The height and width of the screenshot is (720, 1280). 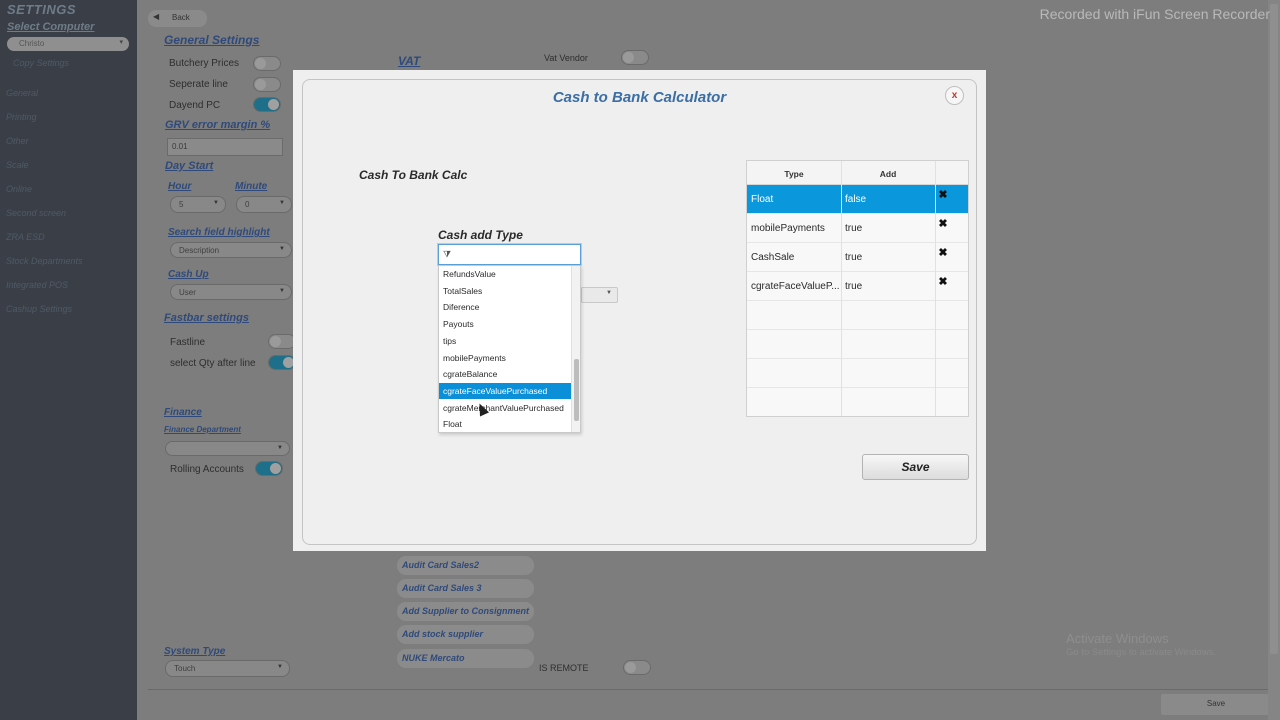 What do you see at coordinates (282, 341) in the screenshot?
I see `fastline-toggle` at bounding box center [282, 341].